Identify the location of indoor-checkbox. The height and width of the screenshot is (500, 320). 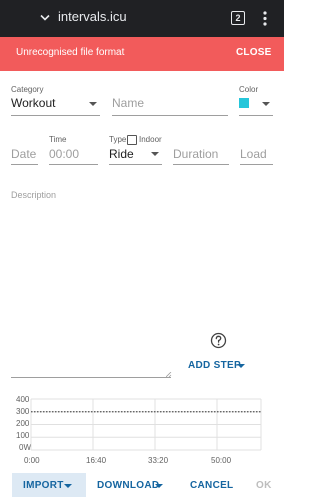
(132, 140).